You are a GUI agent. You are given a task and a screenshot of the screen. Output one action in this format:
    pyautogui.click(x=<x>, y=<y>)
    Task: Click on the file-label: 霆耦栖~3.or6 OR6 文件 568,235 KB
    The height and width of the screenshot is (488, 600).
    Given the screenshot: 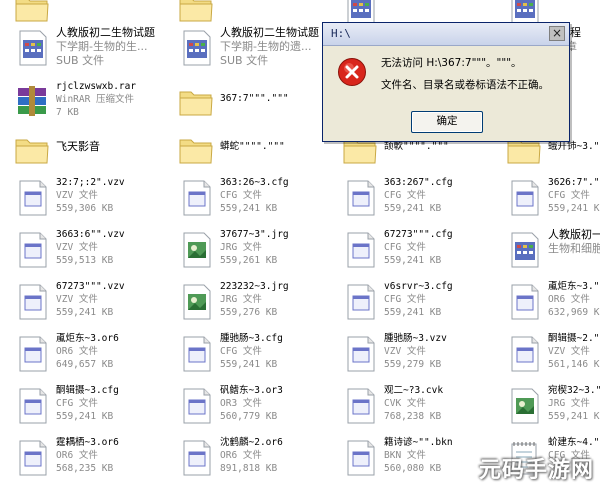 What is the action you would take?
    pyautogui.click(x=111, y=455)
    